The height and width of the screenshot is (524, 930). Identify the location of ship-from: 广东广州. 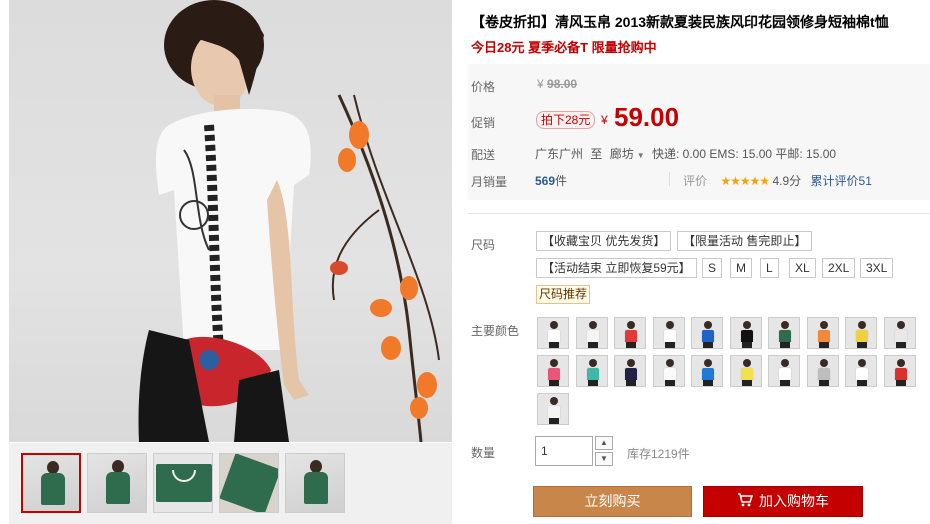
(559, 154).